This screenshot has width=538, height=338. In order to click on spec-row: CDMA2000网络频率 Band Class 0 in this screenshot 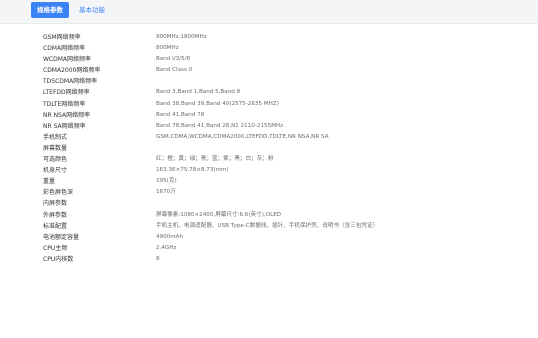, I will do `click(289, 70)`.